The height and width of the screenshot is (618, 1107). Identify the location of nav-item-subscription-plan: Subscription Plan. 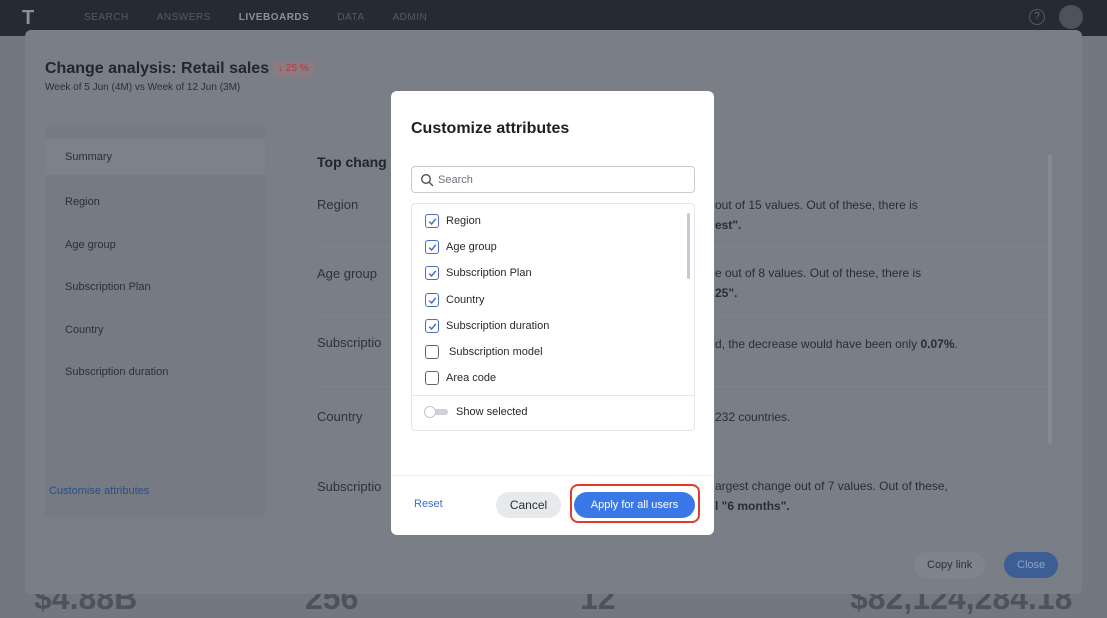
(108, 287).